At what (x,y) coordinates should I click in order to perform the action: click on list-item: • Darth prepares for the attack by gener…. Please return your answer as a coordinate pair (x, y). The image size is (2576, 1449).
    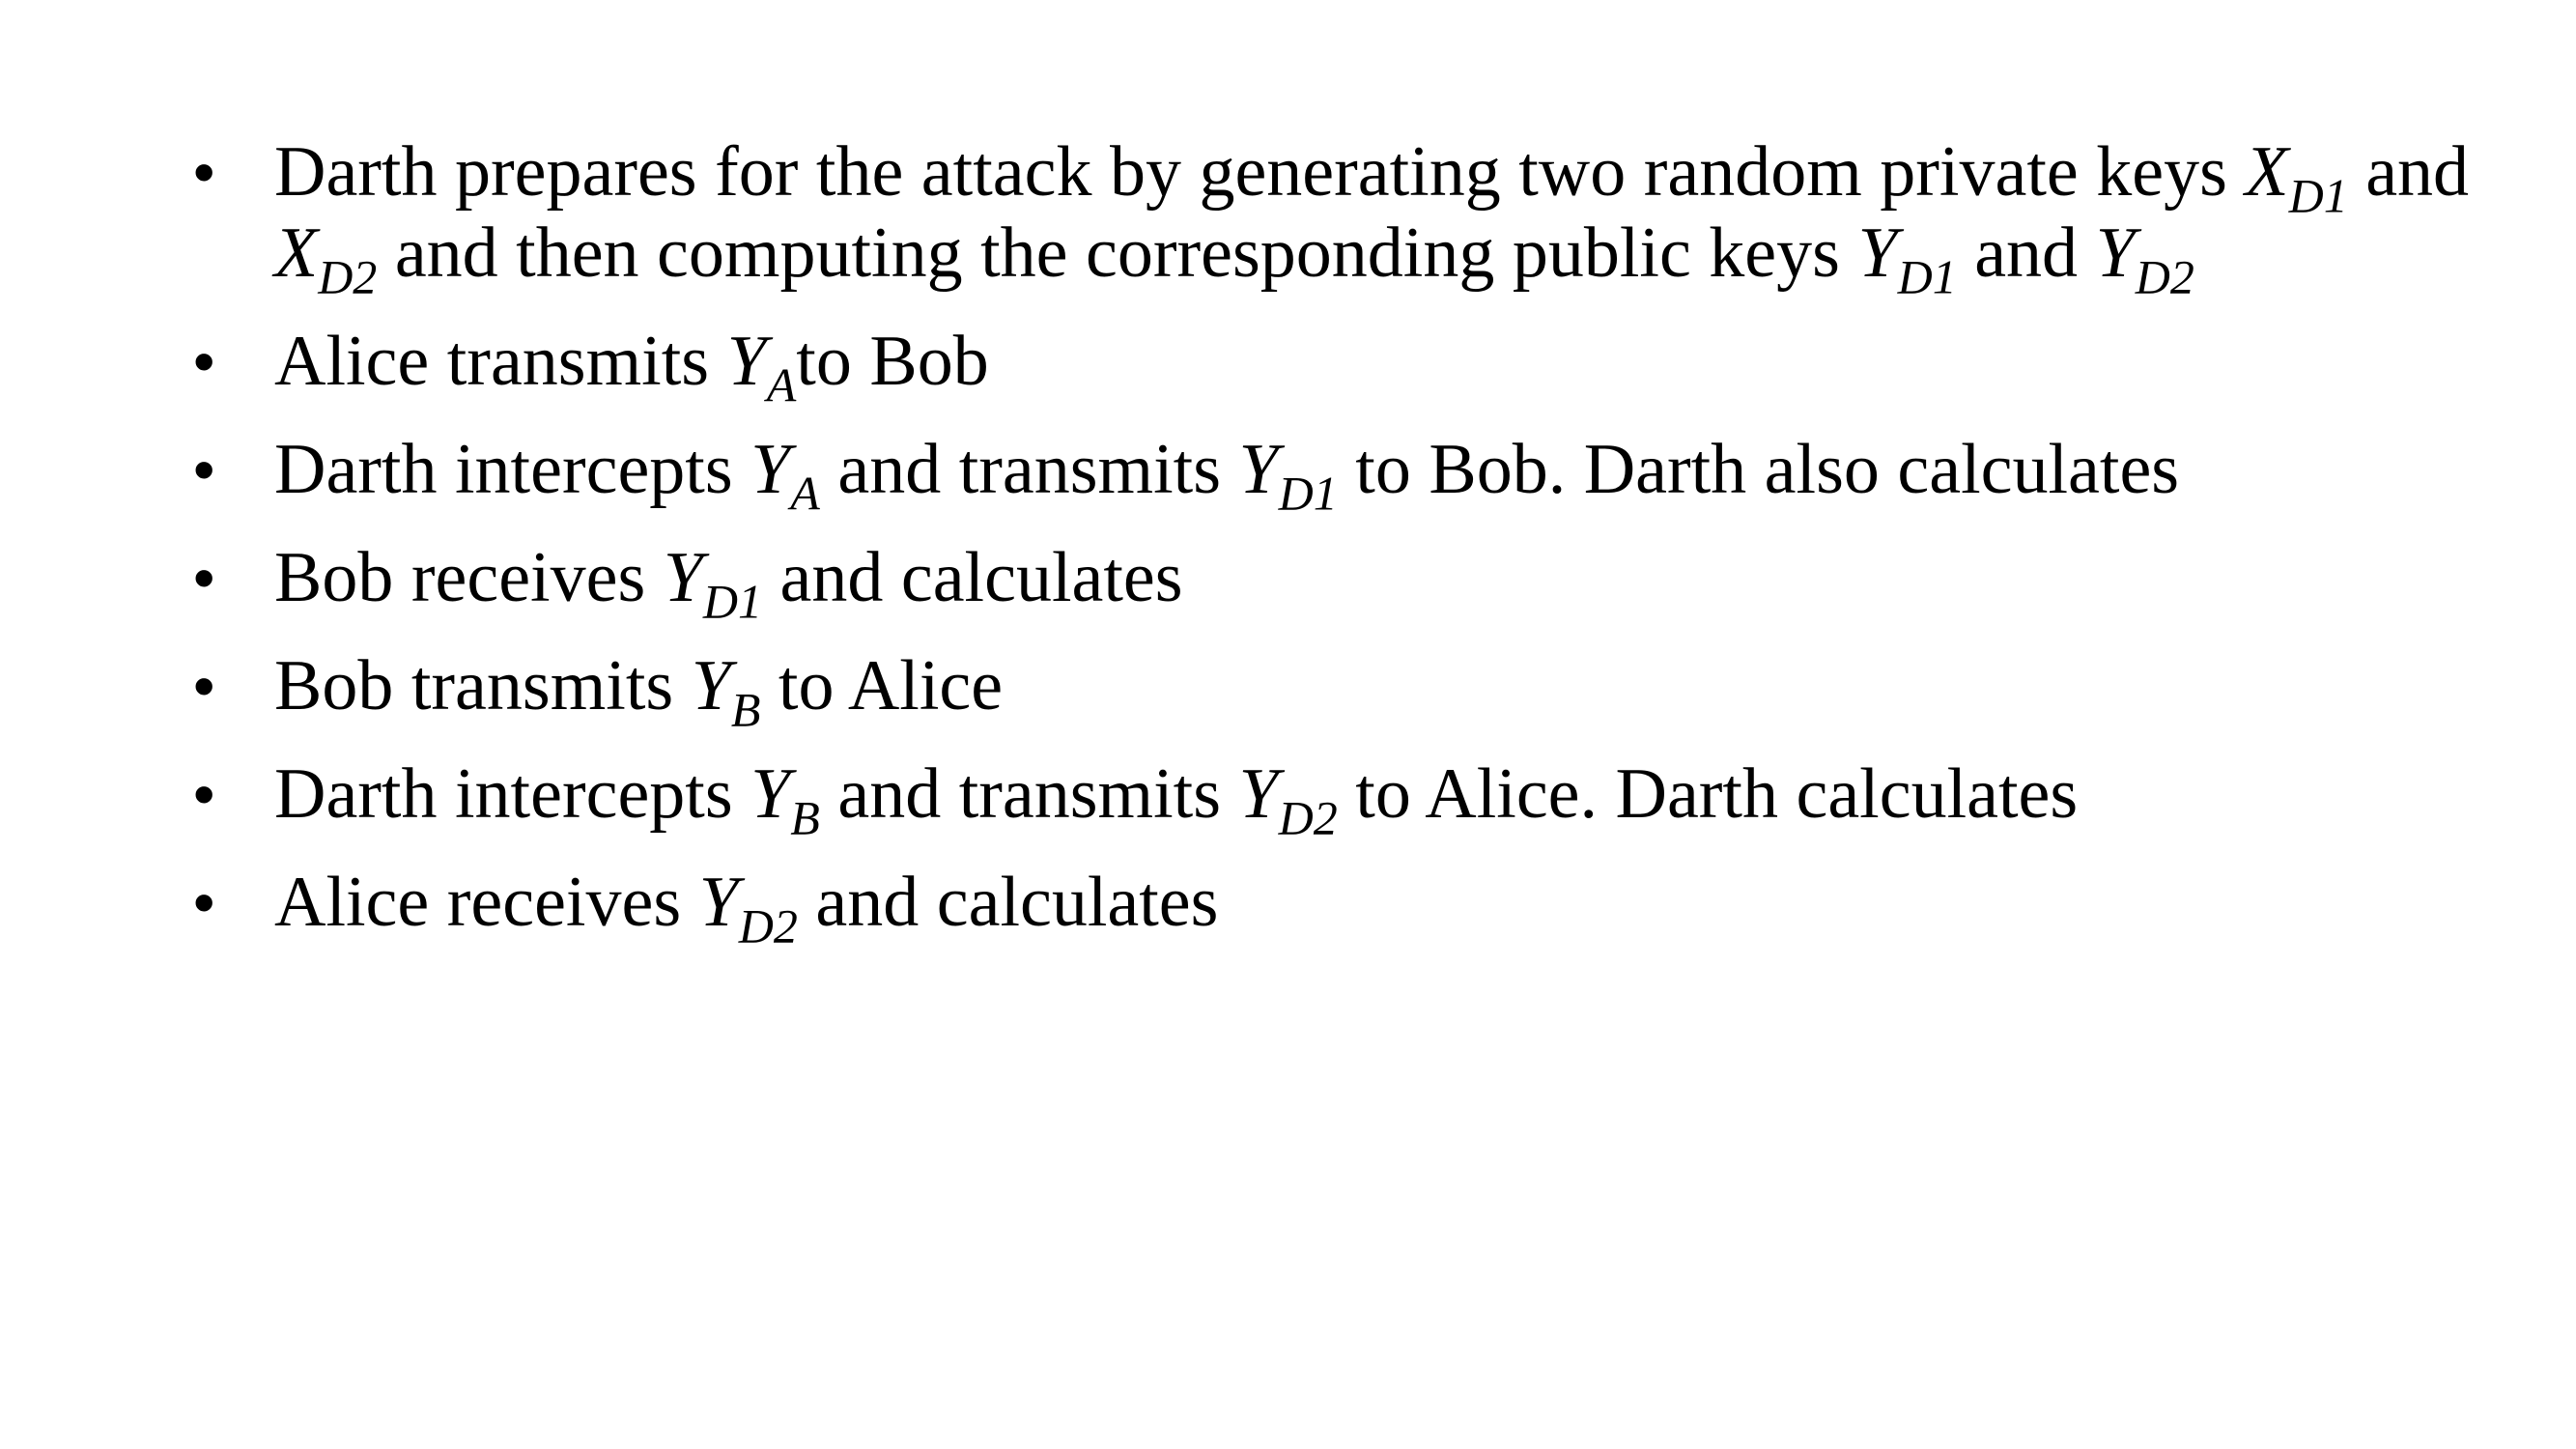
    Looking at the image, I should click on (1335, 216).